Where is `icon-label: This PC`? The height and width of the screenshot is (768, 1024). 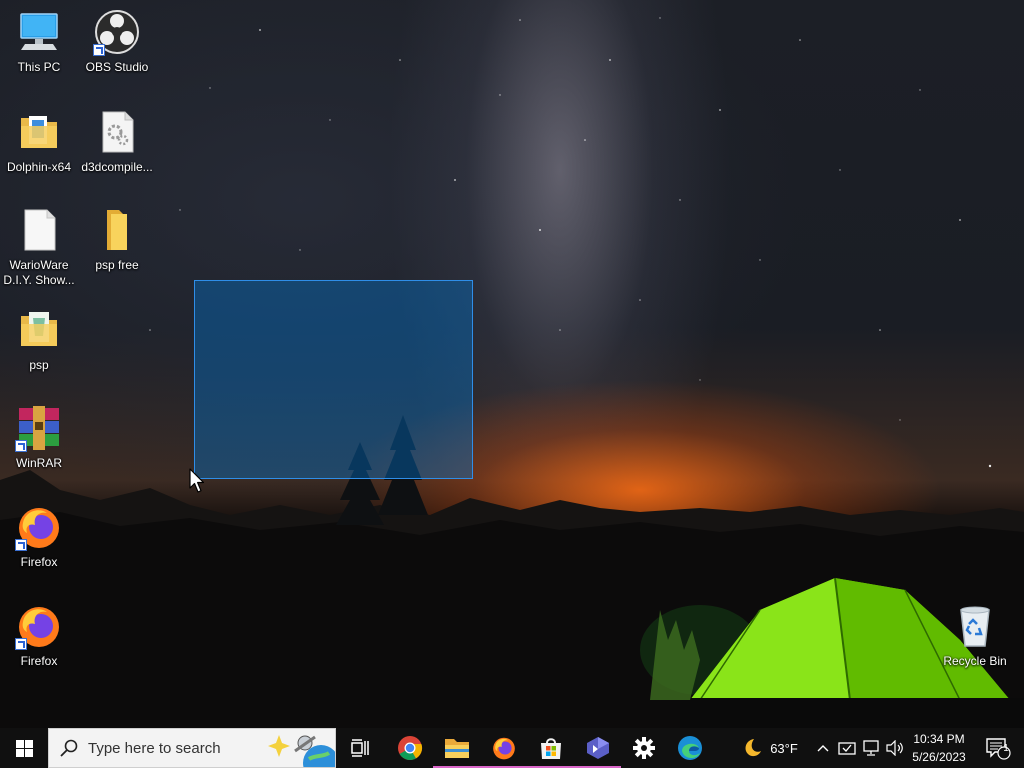
icon-label: This PC is located at coordinates (39, 67).